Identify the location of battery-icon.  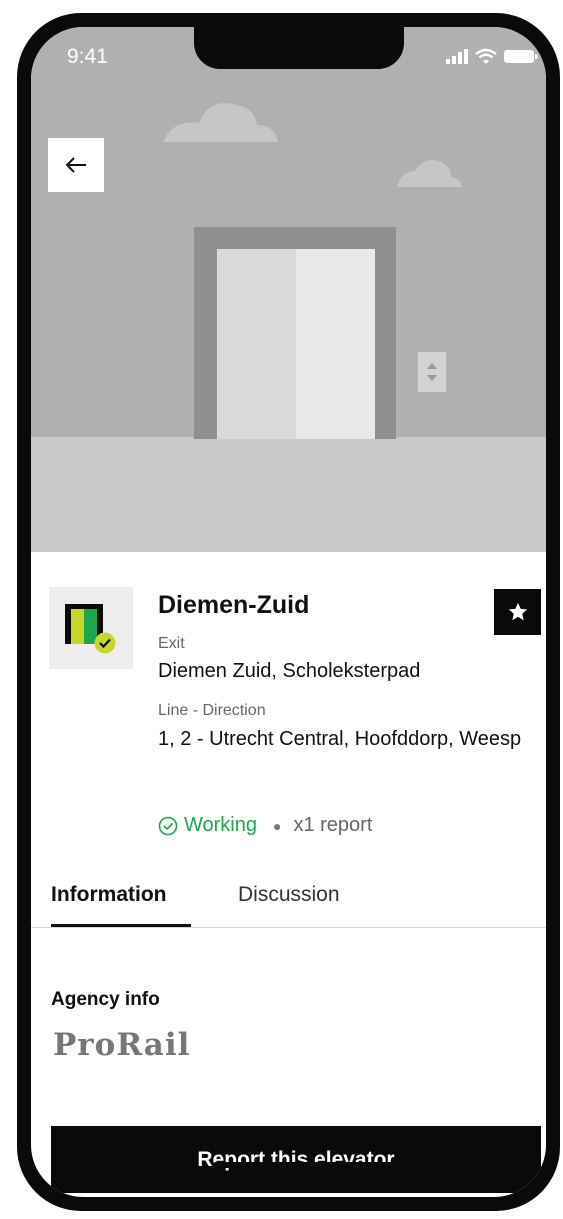
(521, 56).